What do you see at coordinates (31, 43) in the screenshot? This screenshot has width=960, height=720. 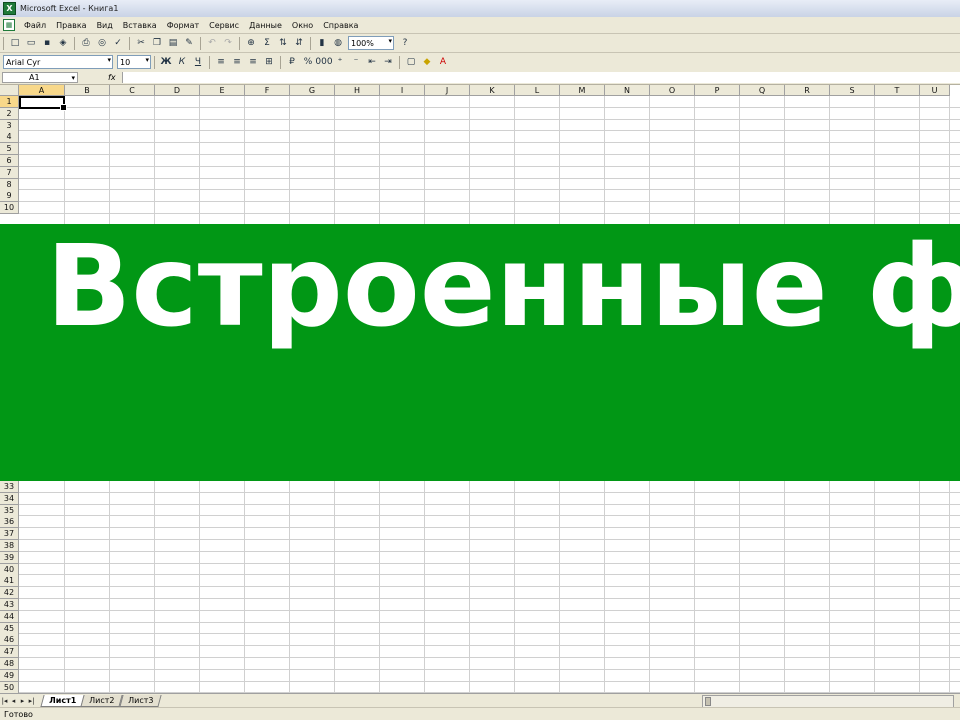 I see `open-icon: ▭` at bounding box center [31, 43].